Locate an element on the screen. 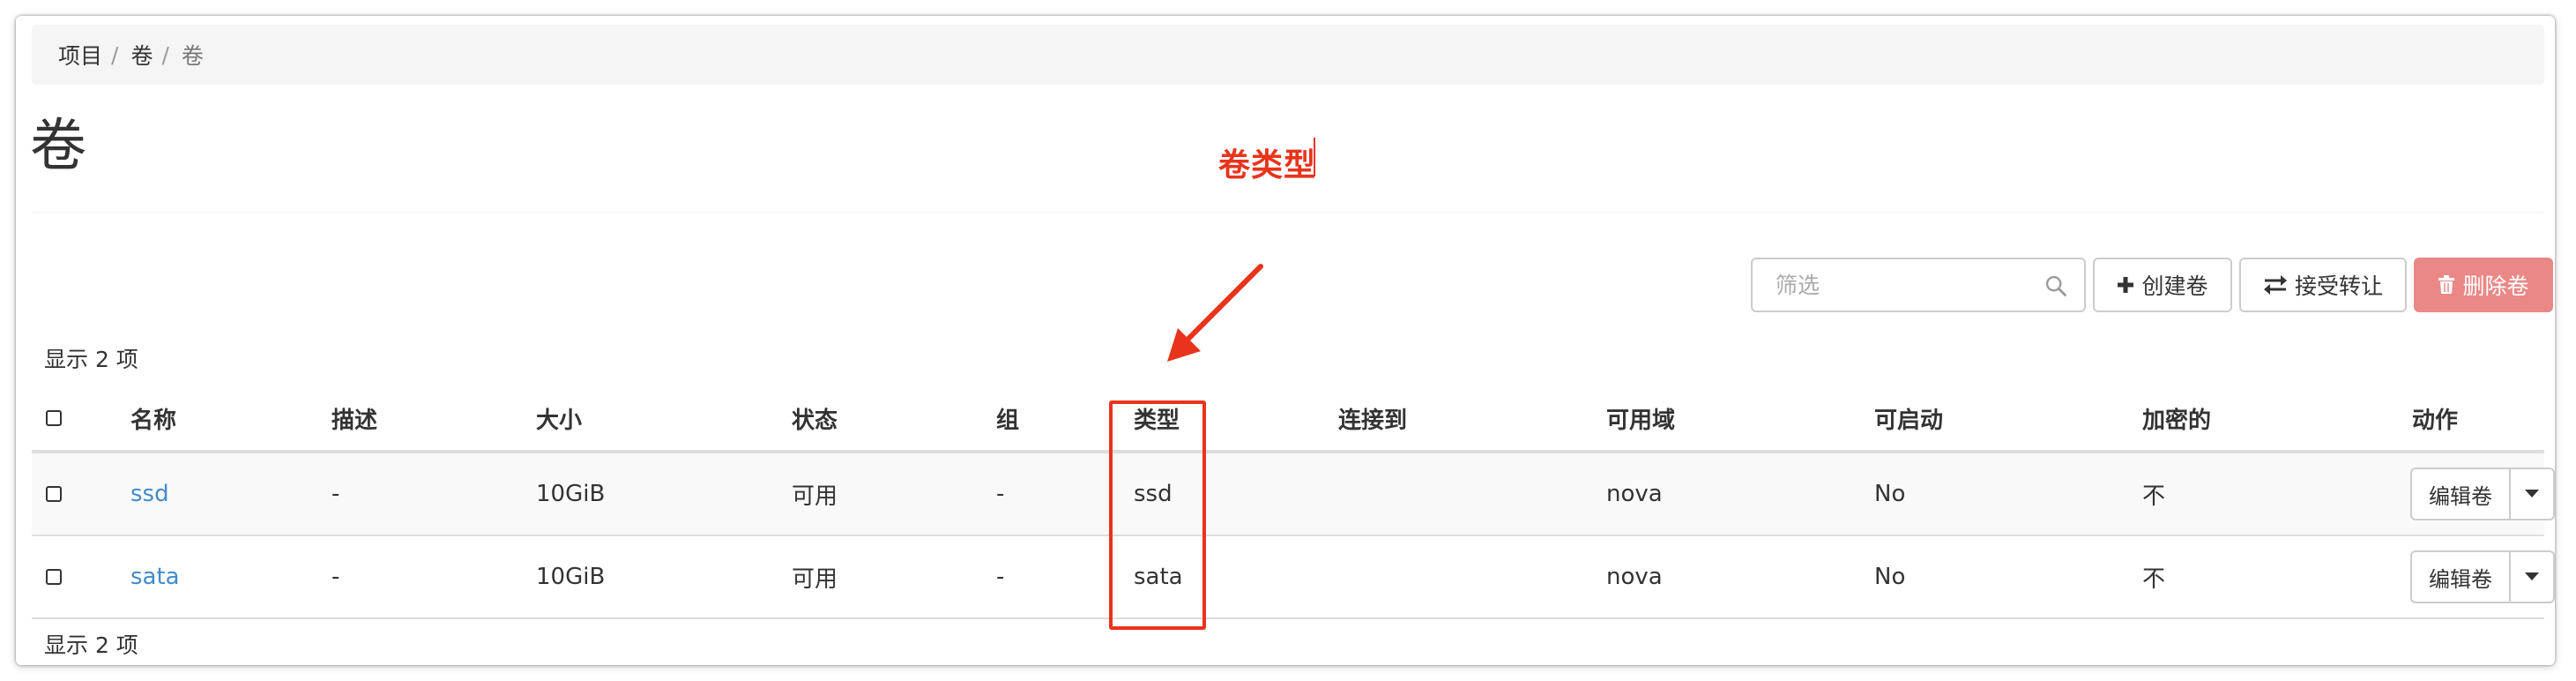 This screenshot has height=681, width=2576. column-header-encrypted: 加密的 is located at coordinates (2177, 418).